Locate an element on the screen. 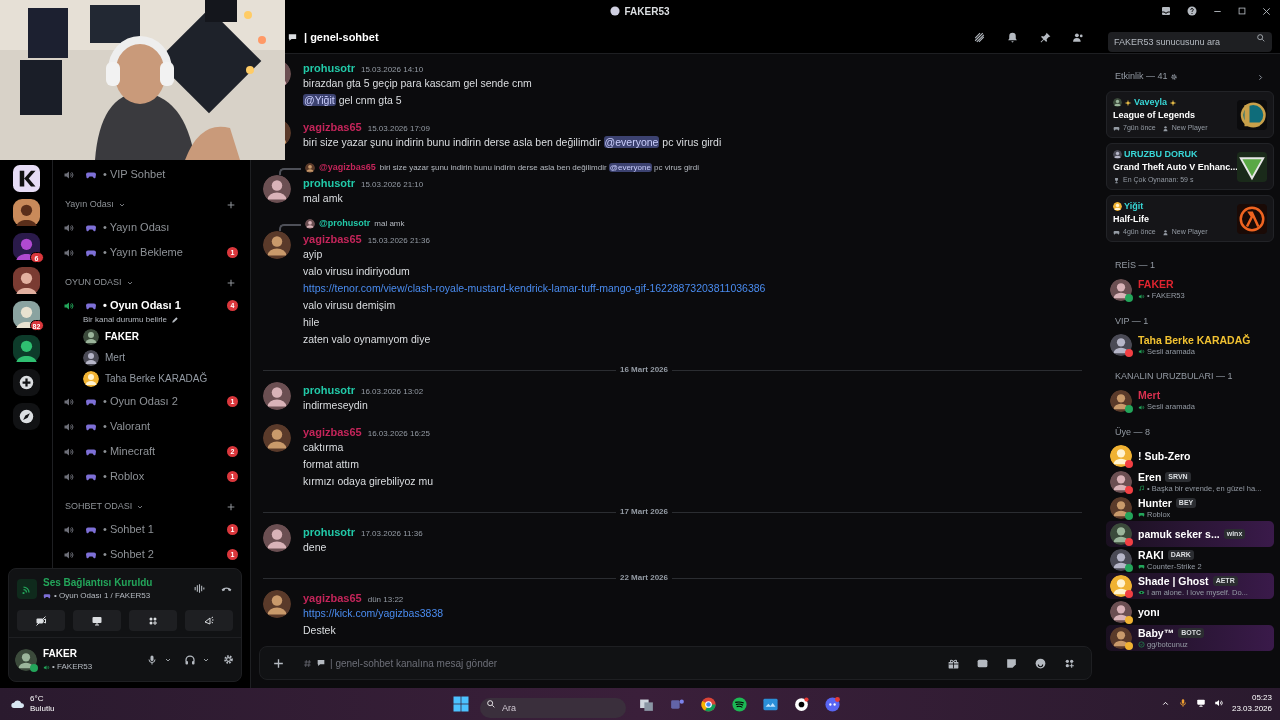 This screenshot has width=1280, height=720. inbox-icon is located at coordinates (1166, 11).